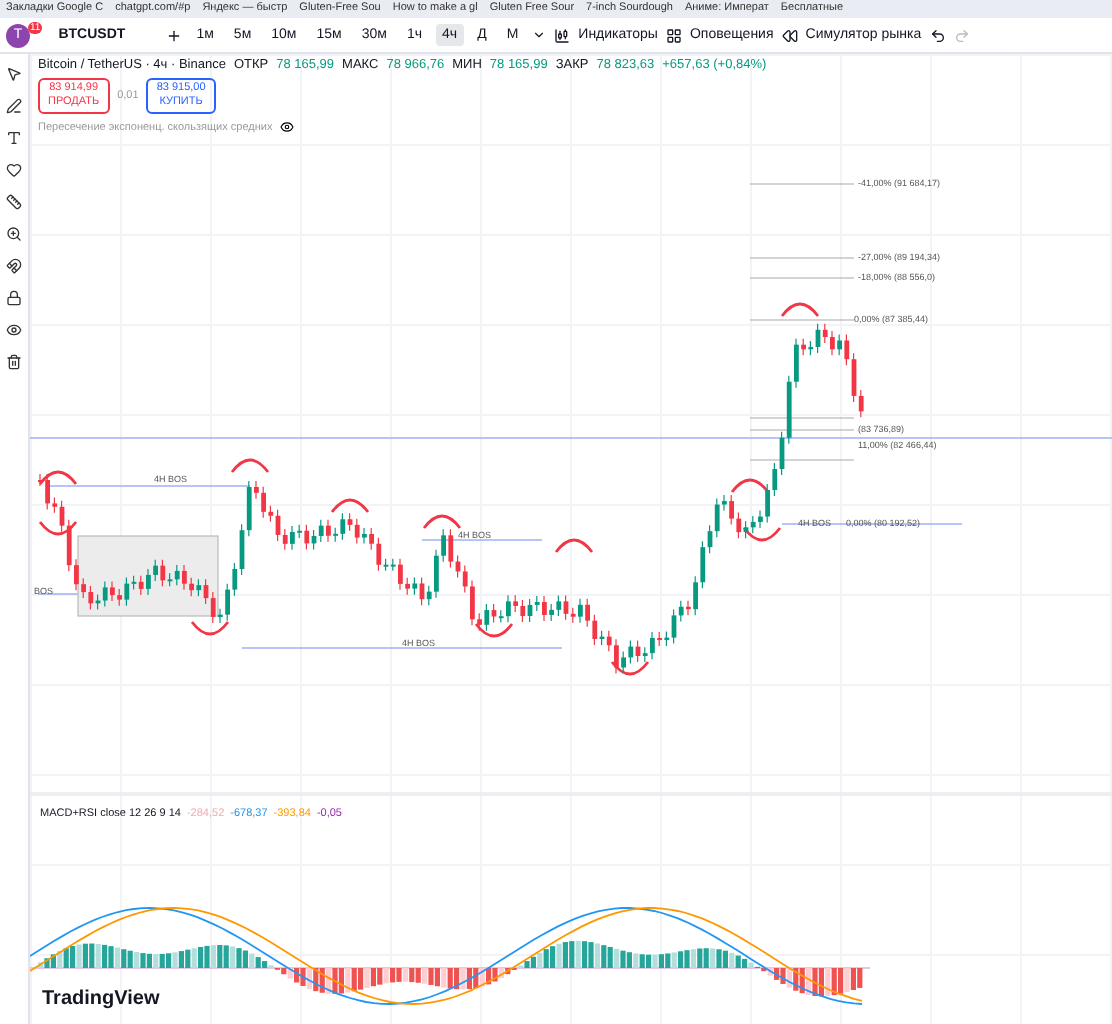  I want to click on candles-icon, so click(562, 35).